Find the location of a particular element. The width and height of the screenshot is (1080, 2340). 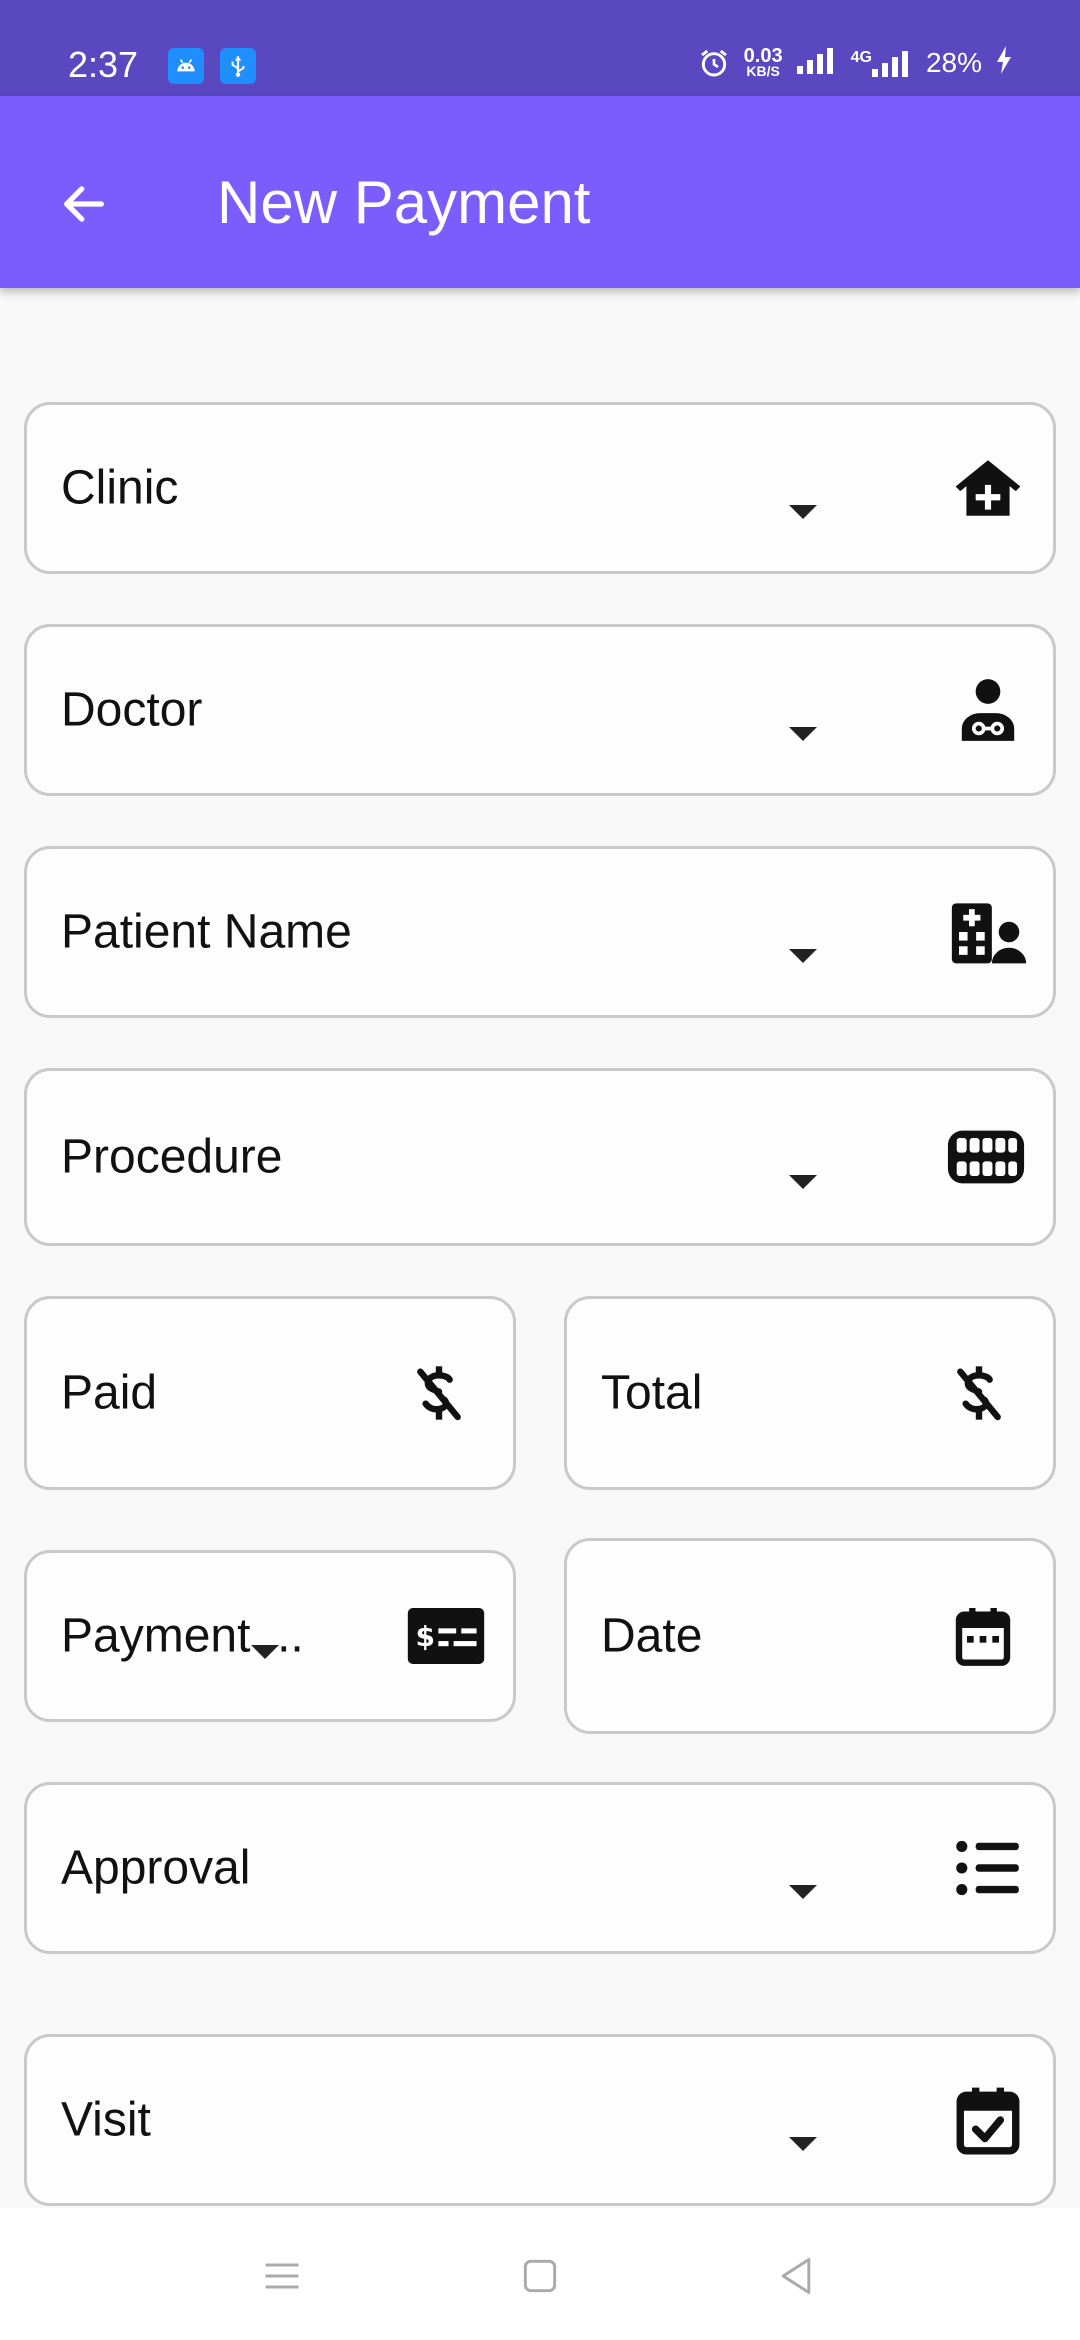

date-label: Date is located at coordinates (652, 1636).